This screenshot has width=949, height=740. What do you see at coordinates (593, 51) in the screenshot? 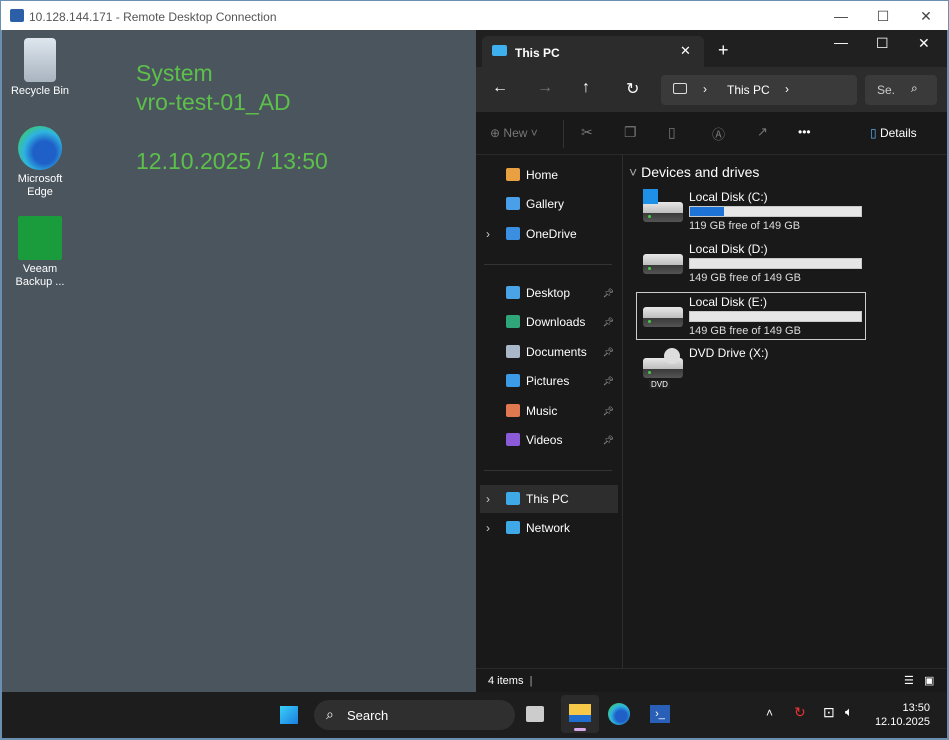
I see `tab-this-pc: This PC ✕` at bounding box center [593, 51].